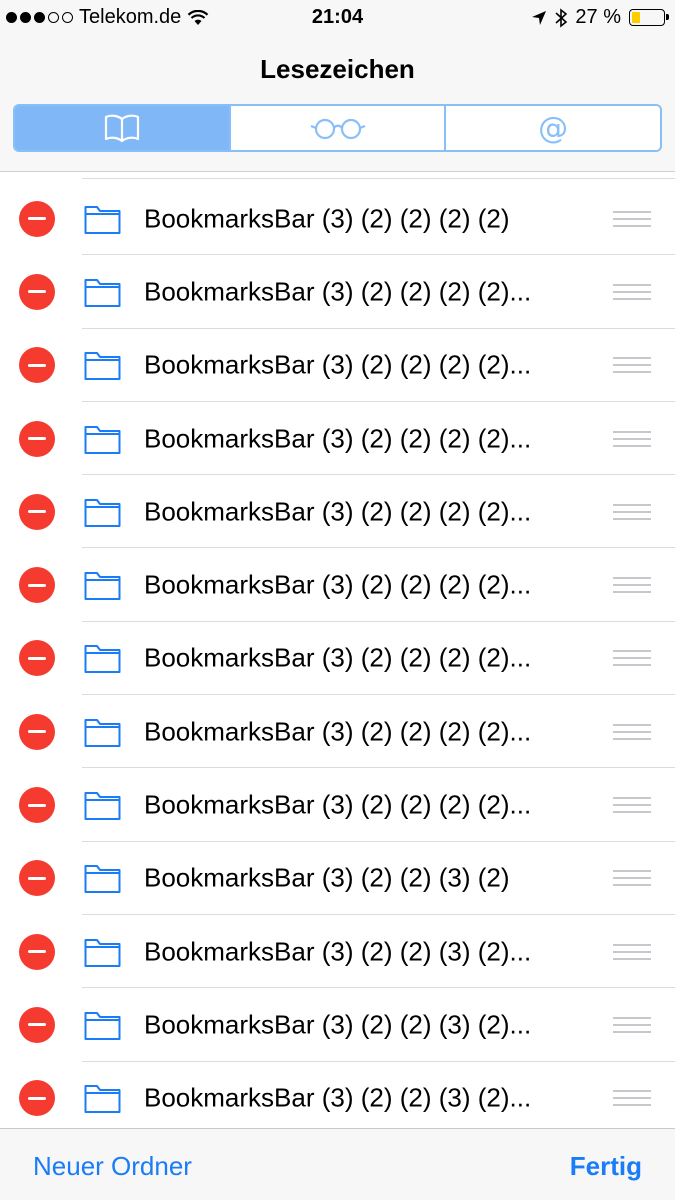 This screenshot has width=675, height=1200. Describe the element at coordinates (327, 218) in the screenshot. I see `bookmark-label: BookmarksBar (3) (2) (2) (2) (2)` at that location.